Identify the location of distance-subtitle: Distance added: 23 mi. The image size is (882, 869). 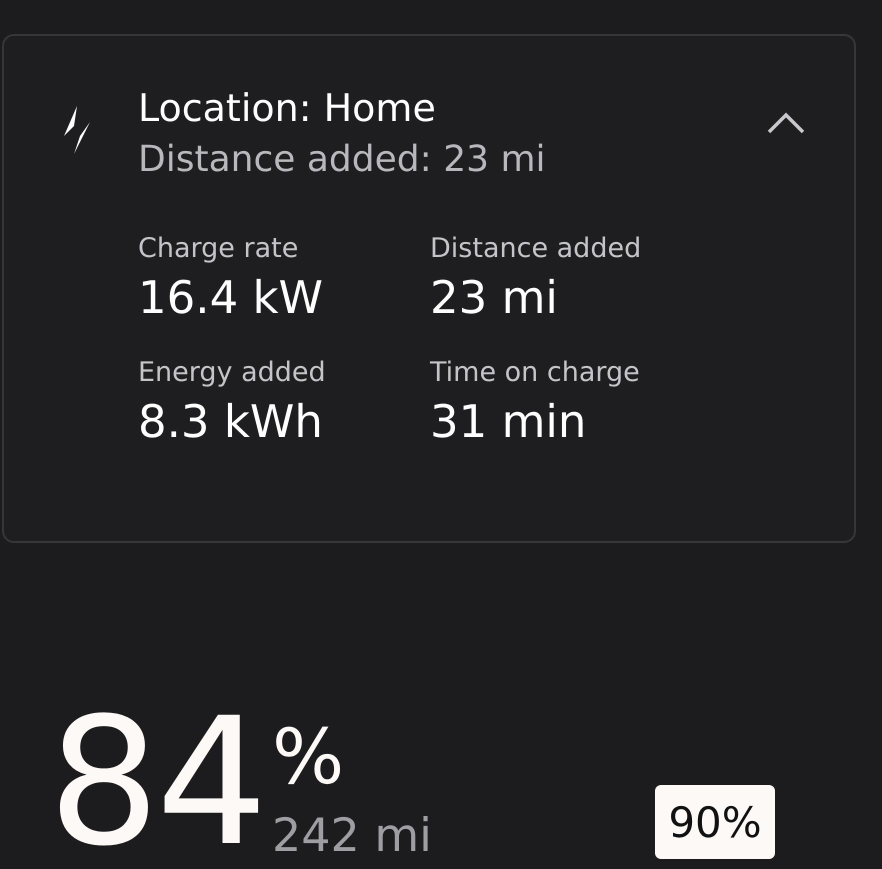
(342, 160).